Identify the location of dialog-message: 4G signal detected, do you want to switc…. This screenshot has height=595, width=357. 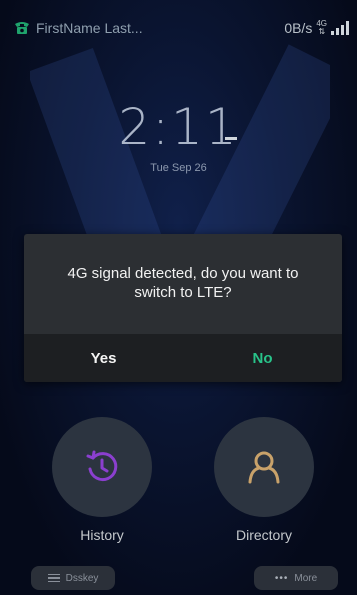
(183, 283).